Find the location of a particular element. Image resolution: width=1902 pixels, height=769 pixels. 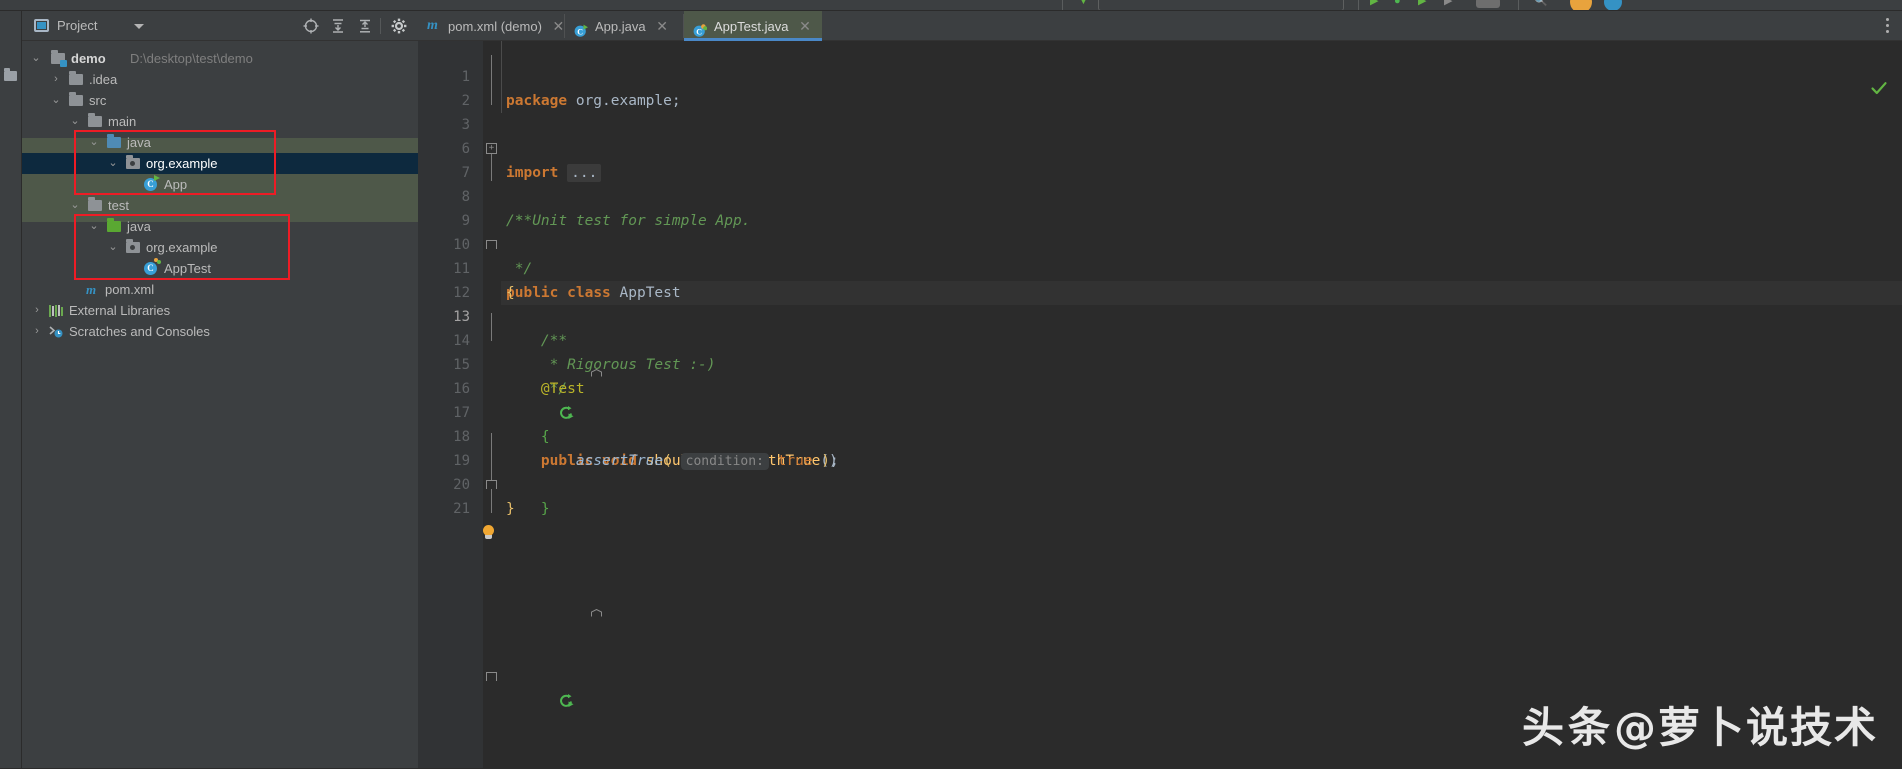

tree-row-test-java: ⌄ java is located at coordinates (220, 226).